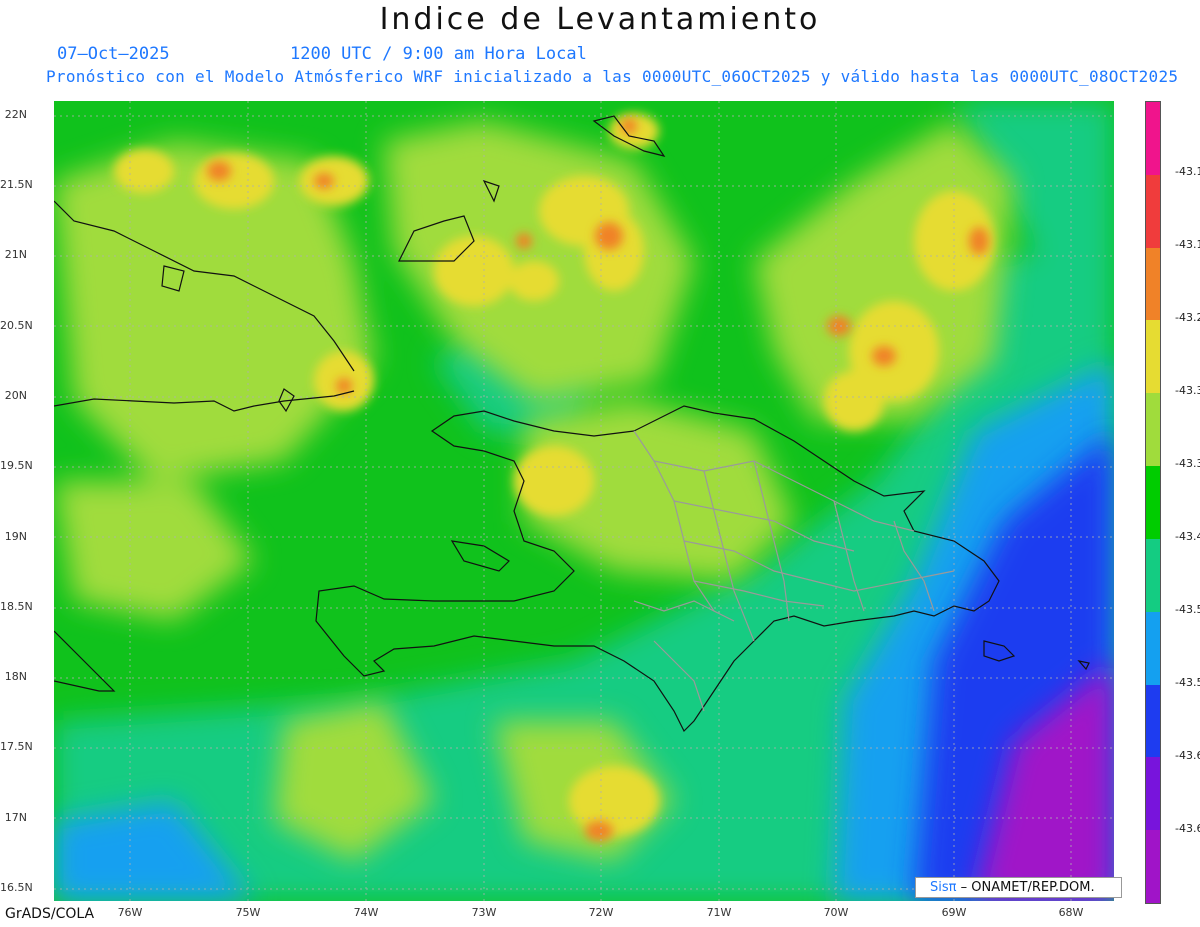 The height and width of the screenshot is (927, 1200). I want to click on forecast-date: 07–Oct–2025, so click(113, 54).